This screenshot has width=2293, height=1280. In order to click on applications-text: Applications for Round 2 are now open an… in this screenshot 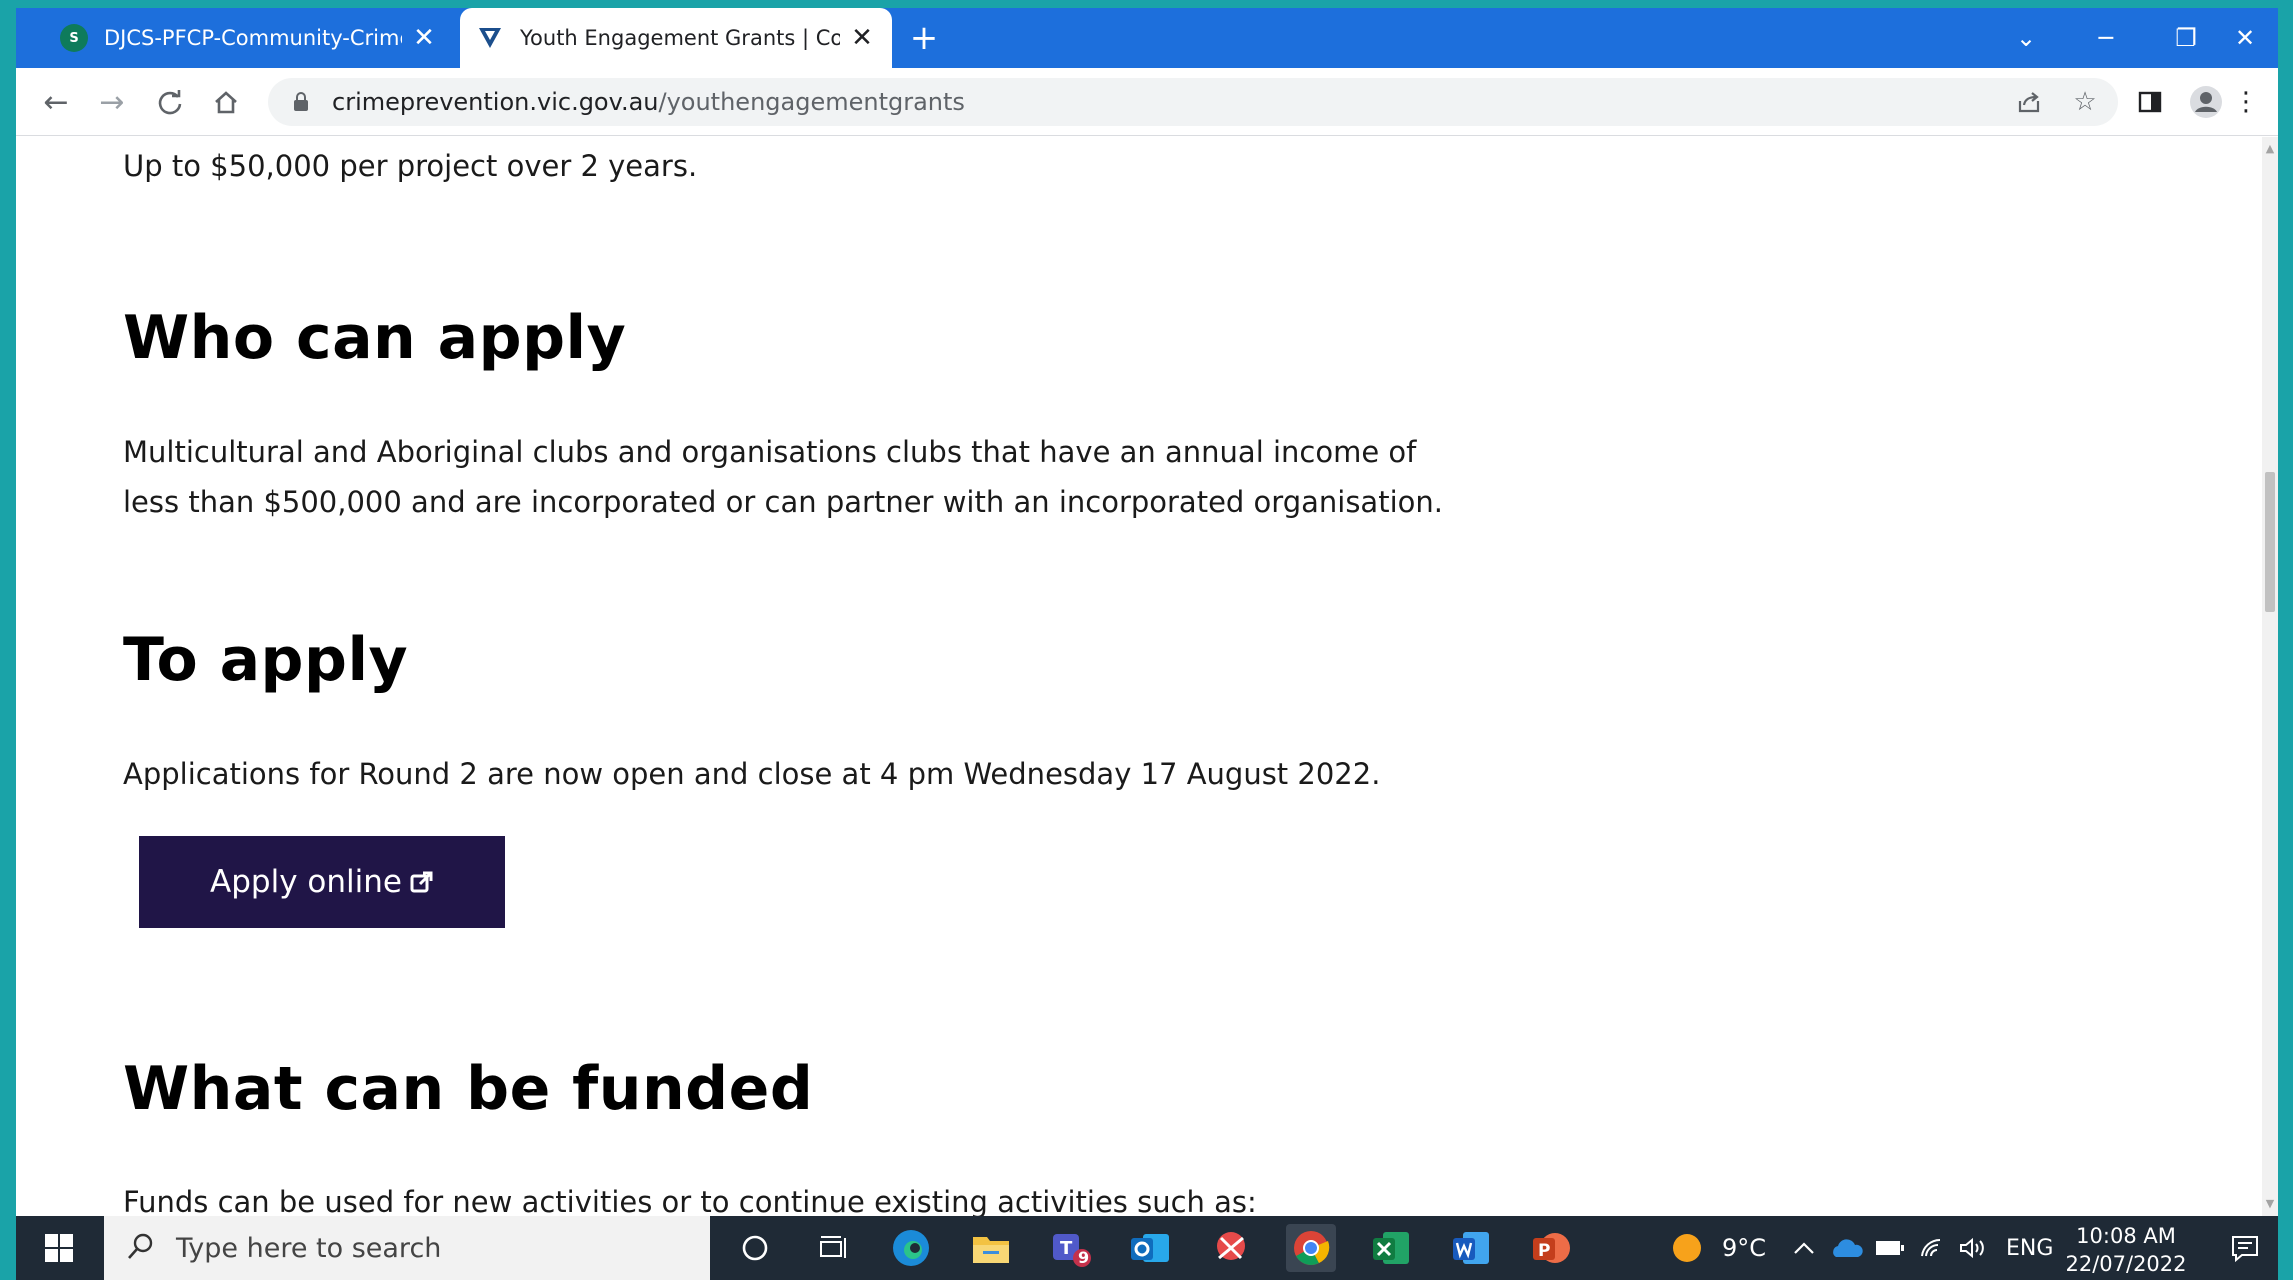, I will do `click(752, 774)`.